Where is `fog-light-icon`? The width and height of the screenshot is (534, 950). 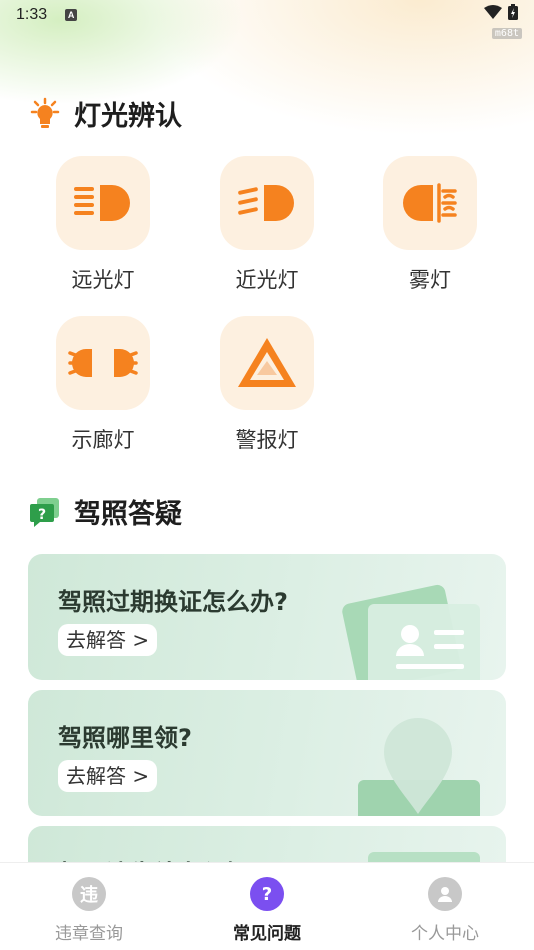
fog-light-icon is located at coordinates (430, 203).